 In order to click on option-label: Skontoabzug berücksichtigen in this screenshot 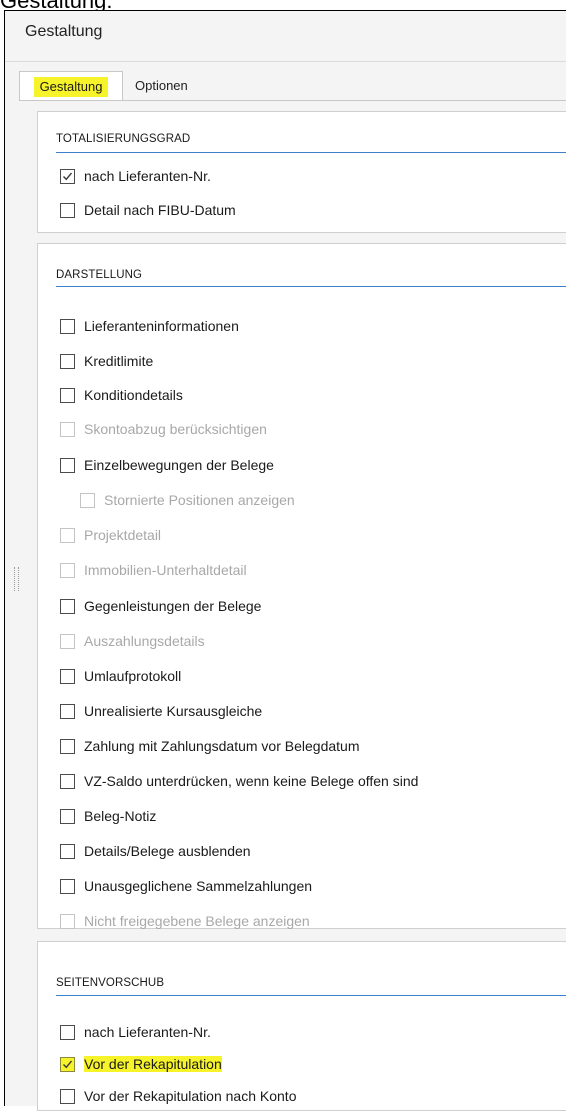, I will do `click(175, 429)`.